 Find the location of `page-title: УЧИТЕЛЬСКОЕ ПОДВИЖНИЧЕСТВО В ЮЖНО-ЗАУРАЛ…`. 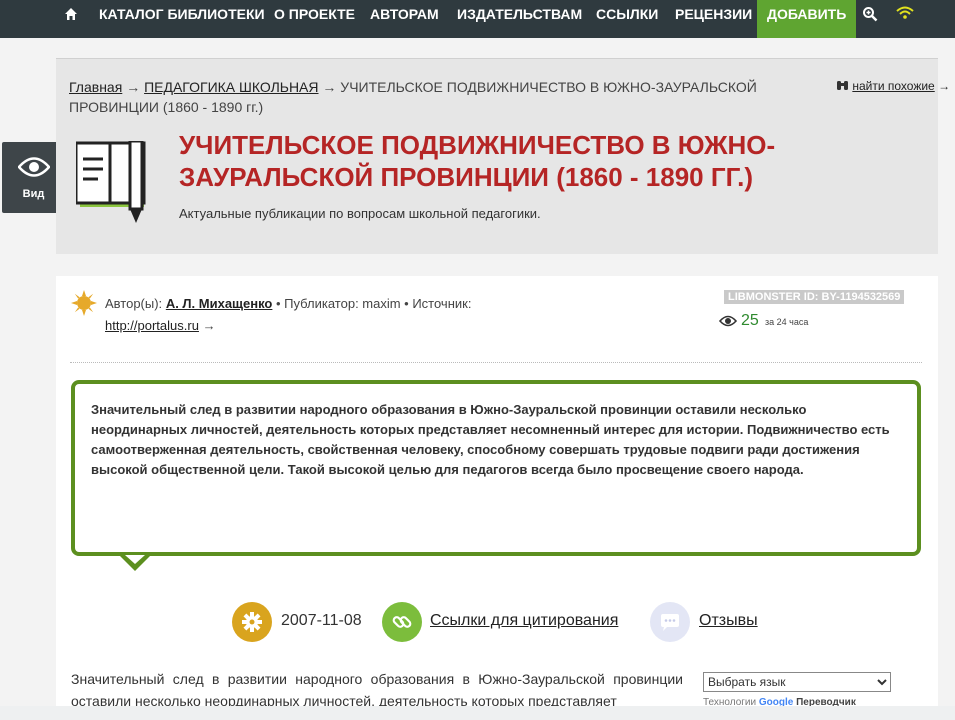

page-title: УЧИТЕЛЬСКОЕ ПОДВИЖНИЧЕСТВО В ЮЖНО-ЗАУРАЛ… is located at coordinates (477, 161).